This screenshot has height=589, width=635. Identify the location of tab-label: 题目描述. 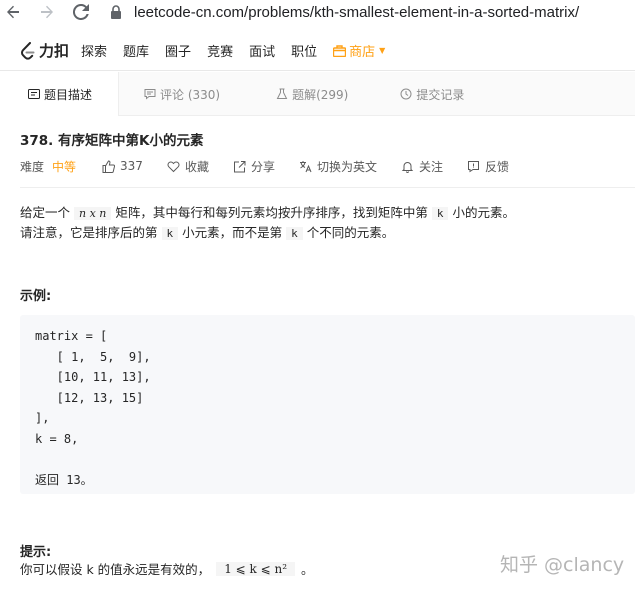
(68, 94).